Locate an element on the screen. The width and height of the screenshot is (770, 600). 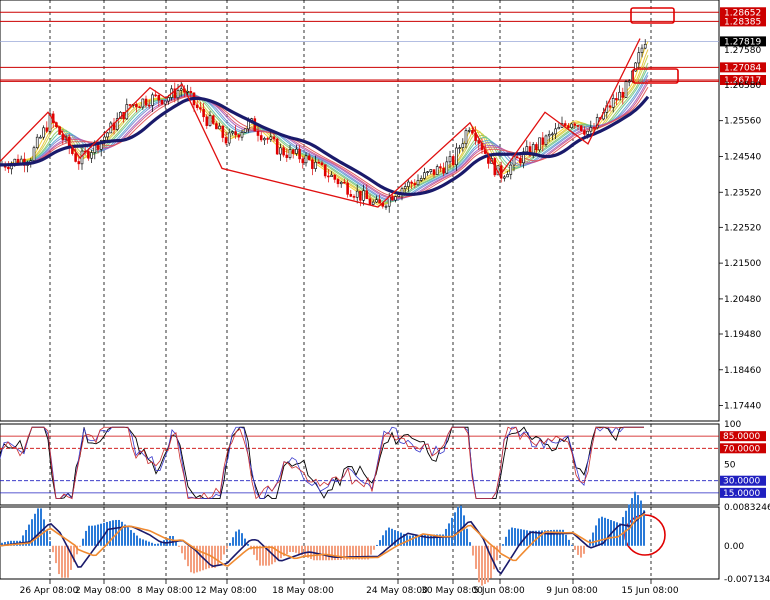
rsi-level-label: 85.0000 is located at coordinates (741, 437).